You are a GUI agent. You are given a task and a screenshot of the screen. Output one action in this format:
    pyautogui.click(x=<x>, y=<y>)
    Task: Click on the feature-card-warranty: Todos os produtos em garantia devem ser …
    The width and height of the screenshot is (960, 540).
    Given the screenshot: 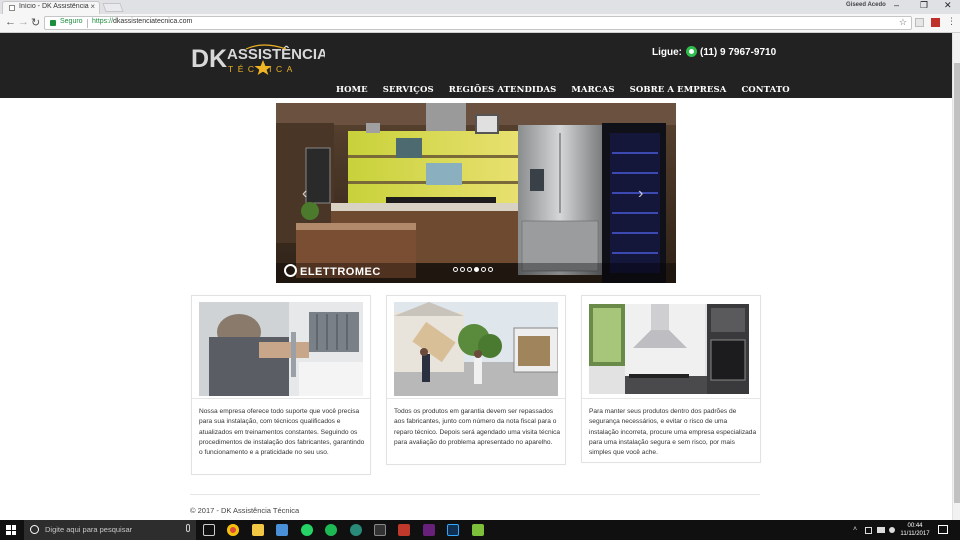 What is the action you would take?
    pyautogui.click(x=476, y=380)
    